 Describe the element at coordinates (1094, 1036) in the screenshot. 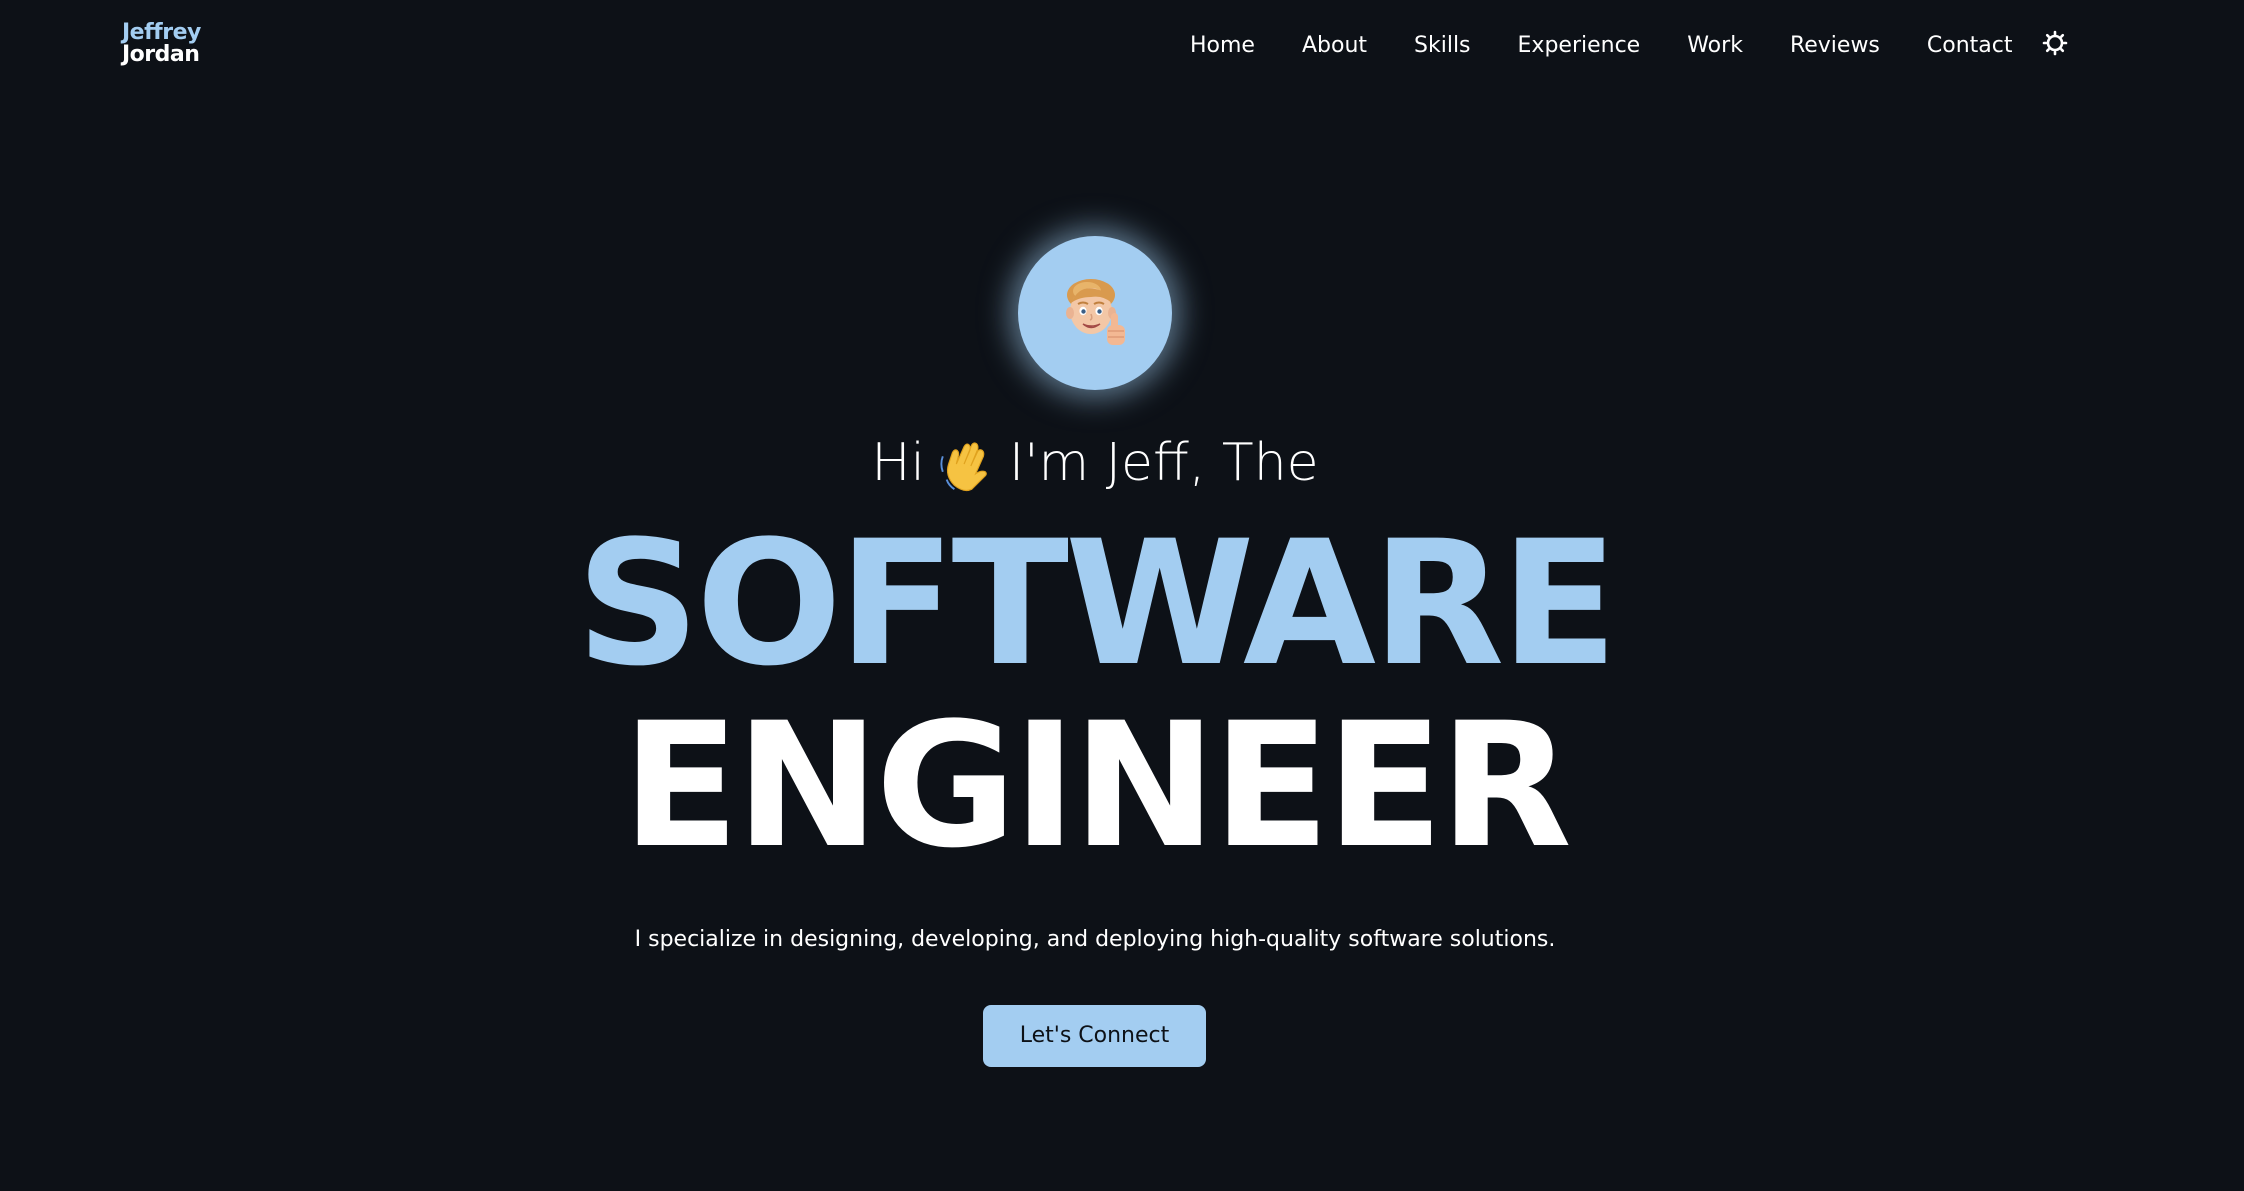

I see `lets-connect-button: Let's Connect` at that location.